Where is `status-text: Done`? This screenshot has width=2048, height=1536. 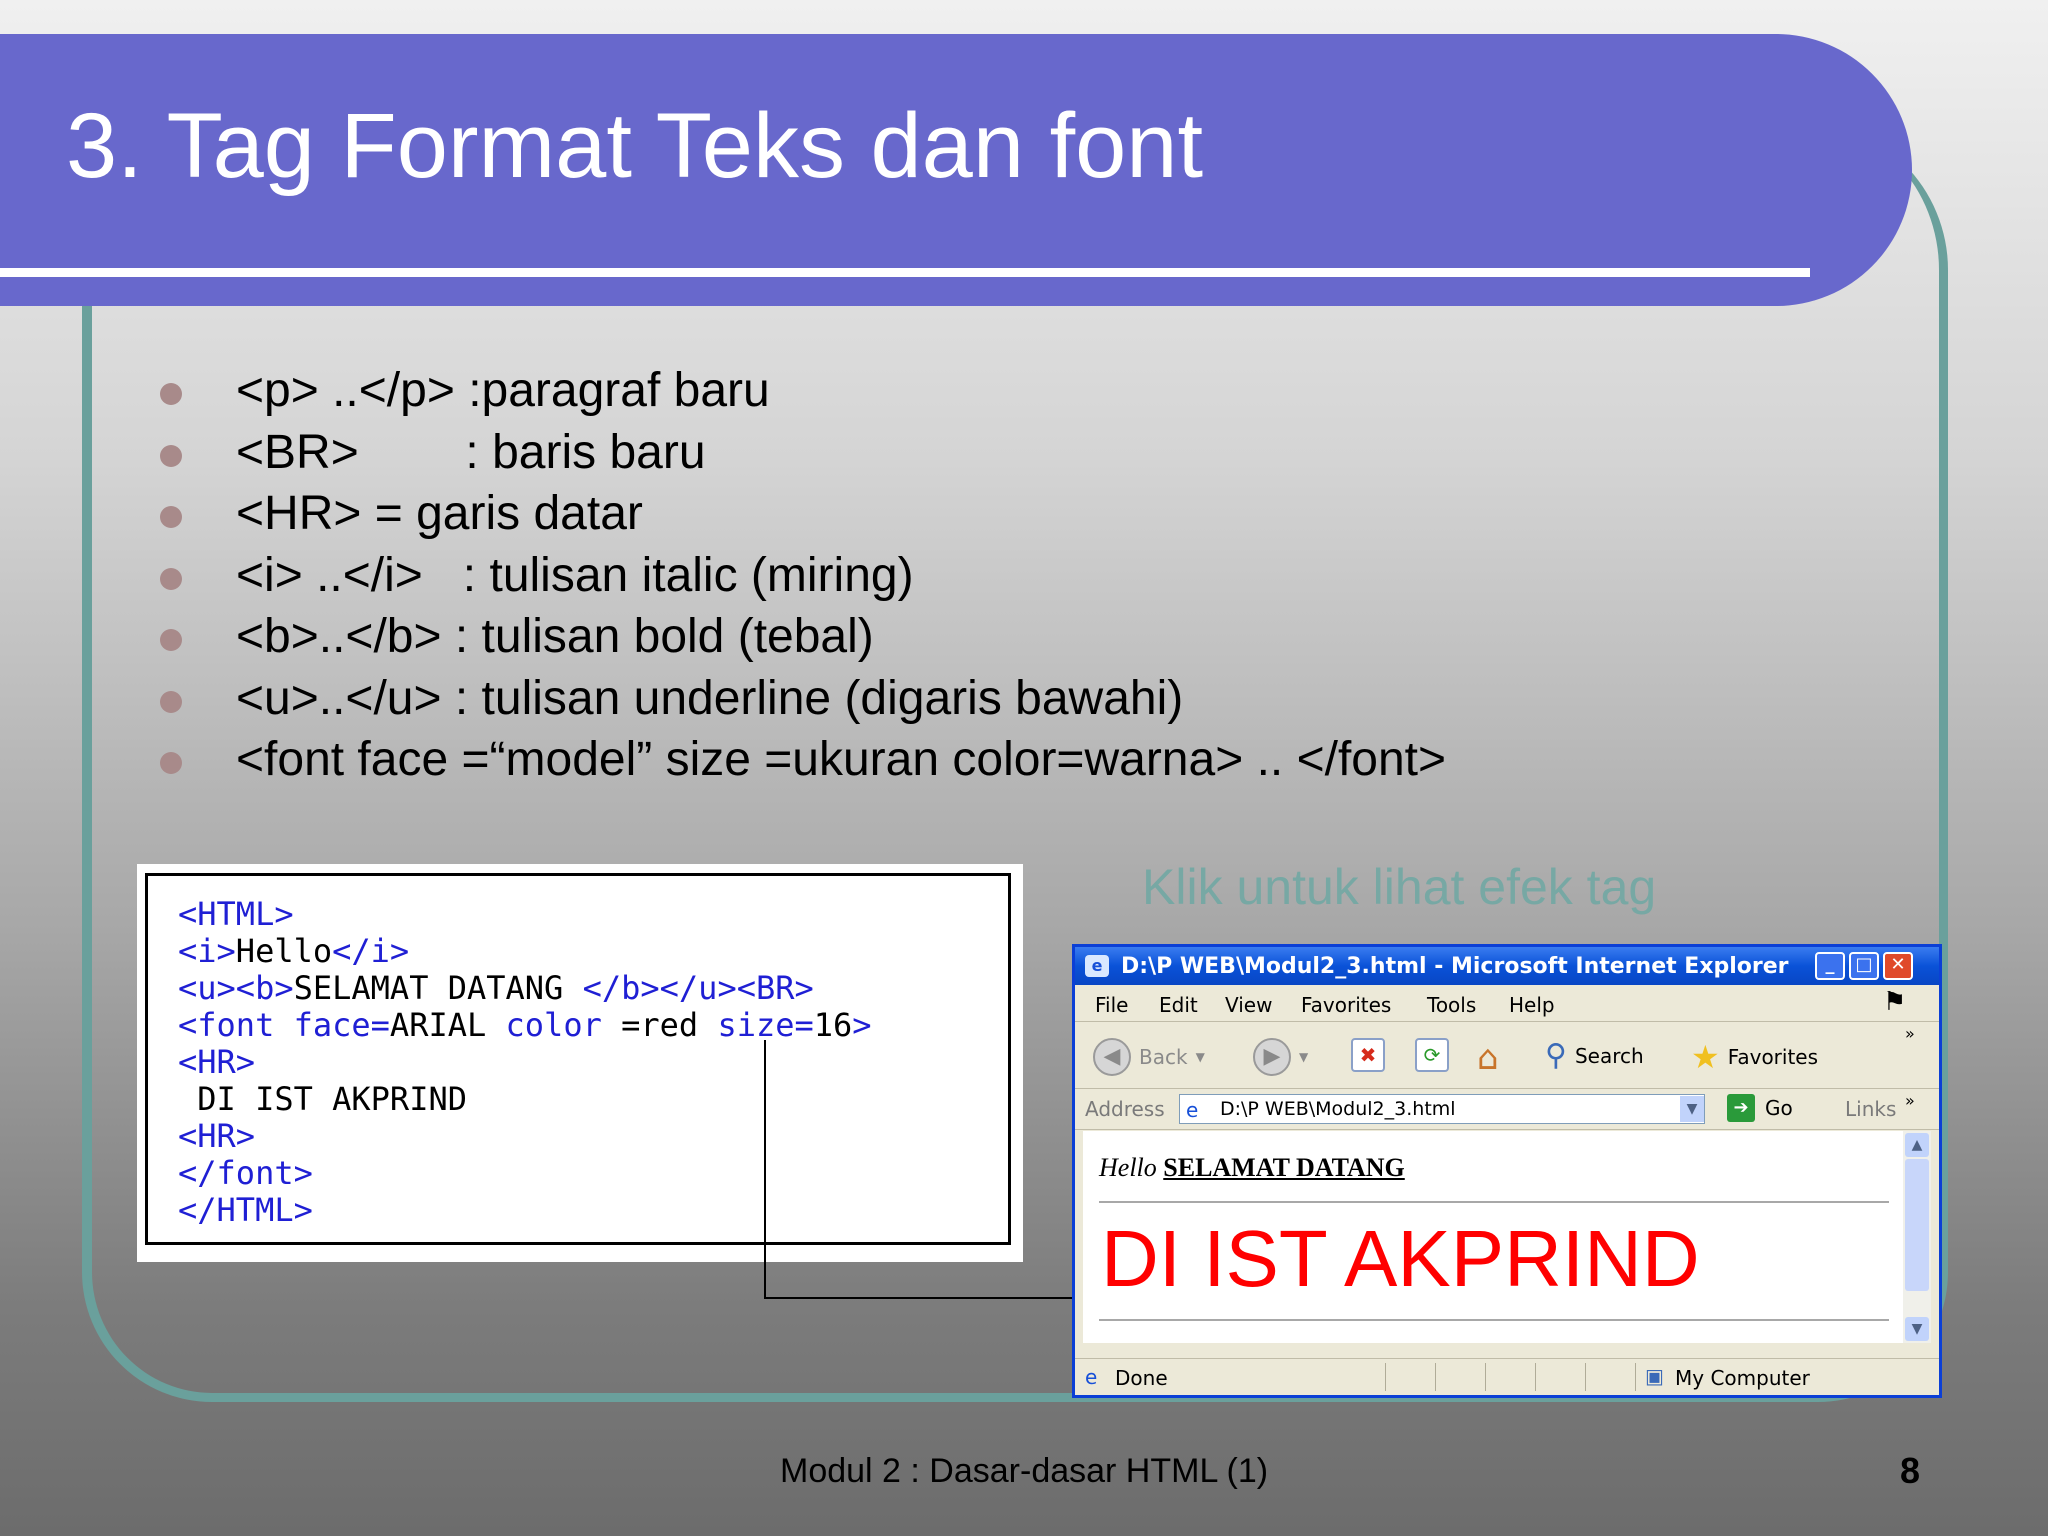 status-text: Done is located at coordinates (1141, 1378).